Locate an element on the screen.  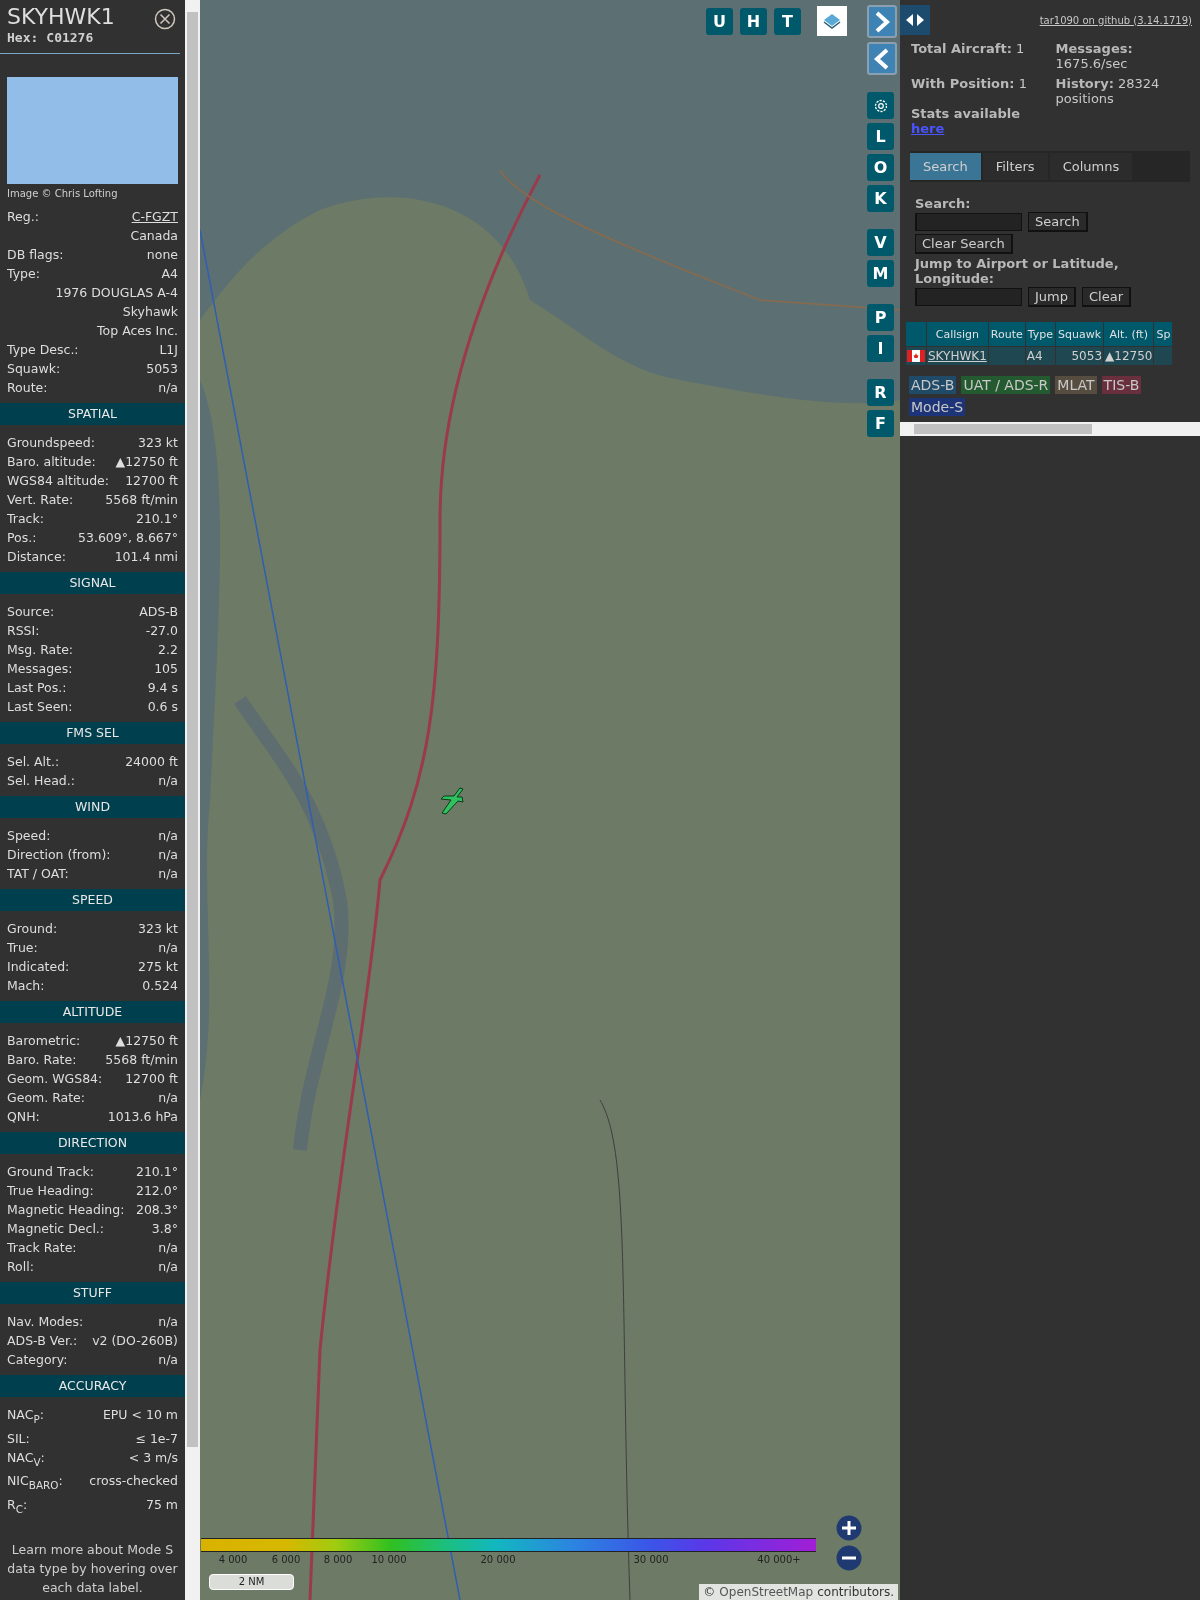
map-toggle-button: H is located at coordinates (753, 21).